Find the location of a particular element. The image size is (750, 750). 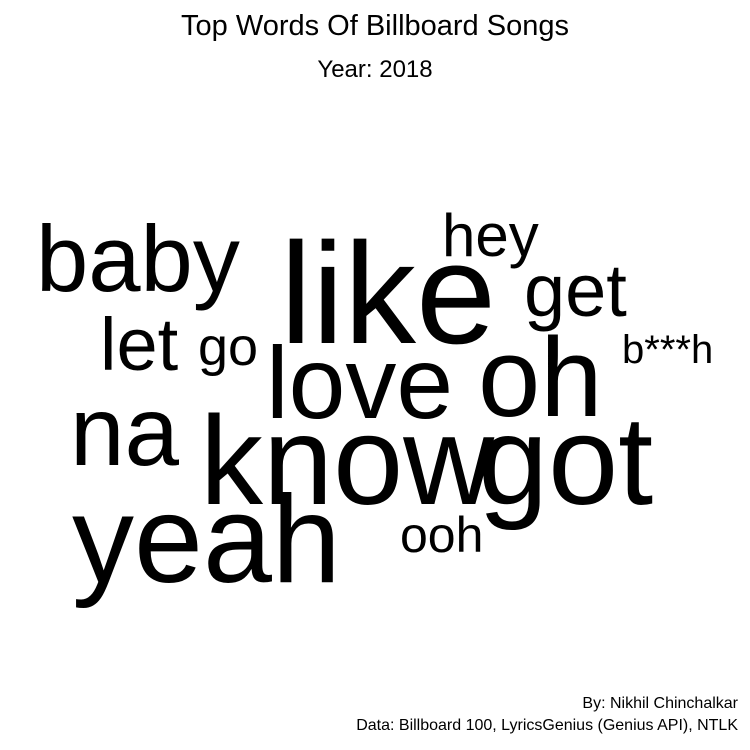

word-baby: baby is located at coordinates (138, 258).